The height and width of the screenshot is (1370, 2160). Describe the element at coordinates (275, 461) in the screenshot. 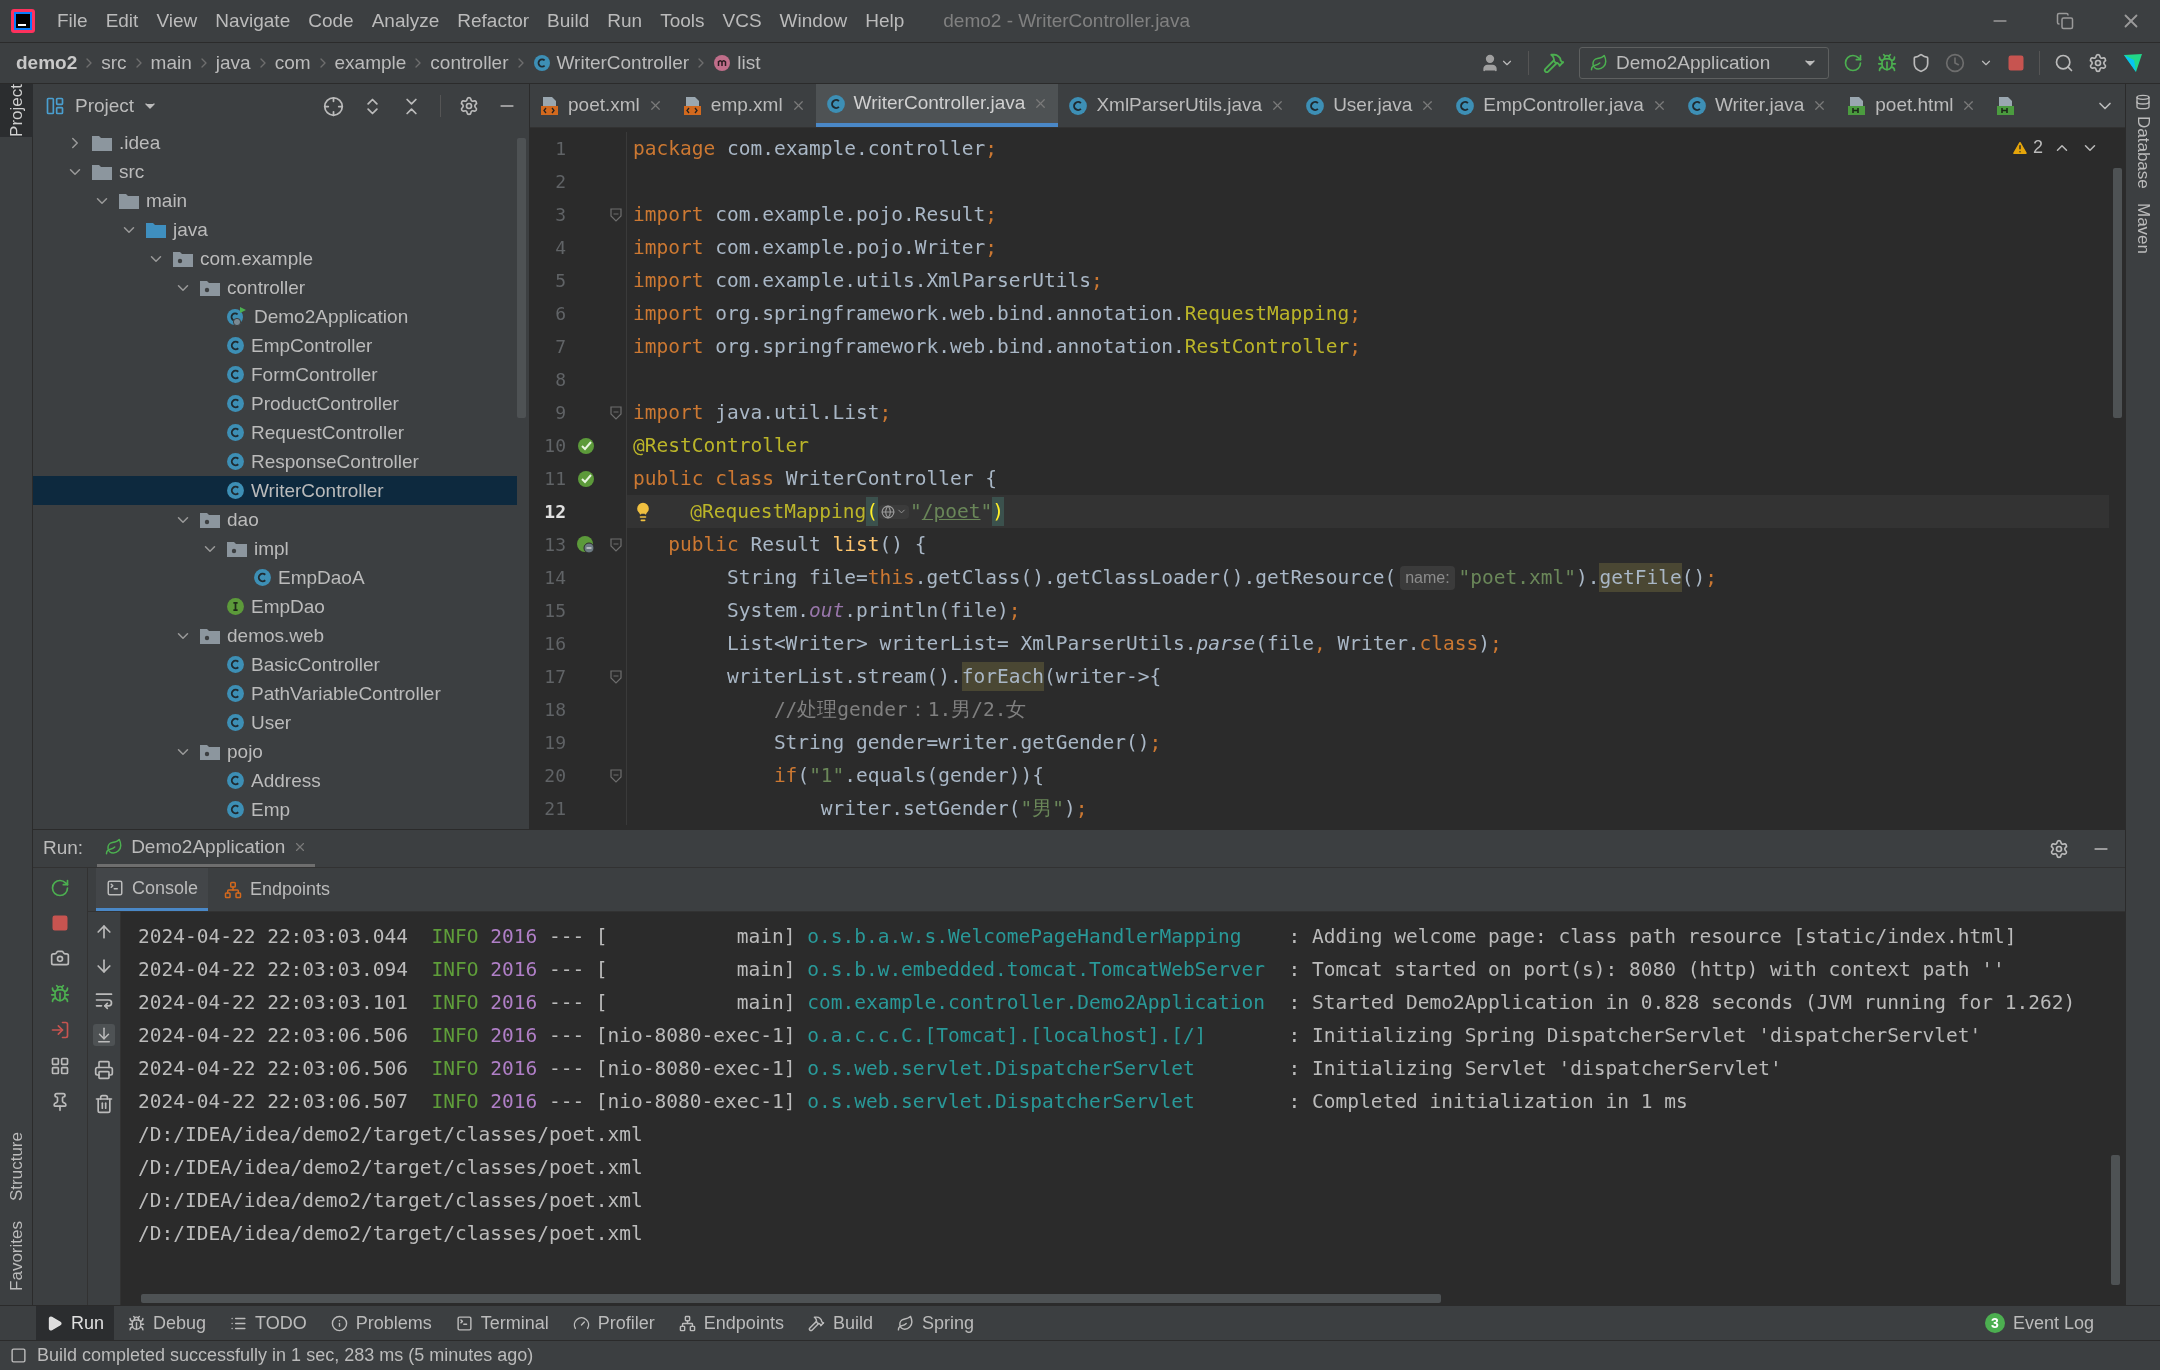

I see `tree-item: ResponseController` at that location.